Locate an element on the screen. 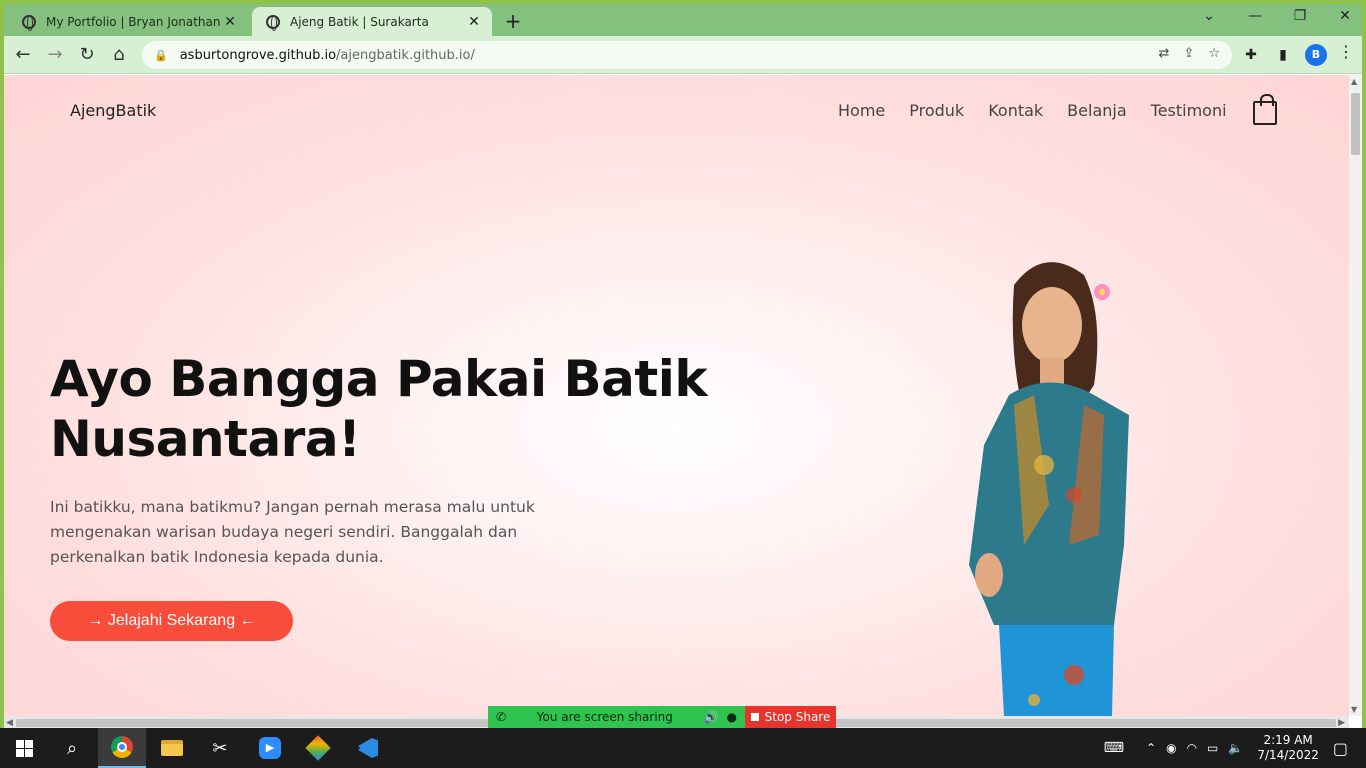  scroll-up-arrow-icon: ▲ is located at coordinates (1354, 81).